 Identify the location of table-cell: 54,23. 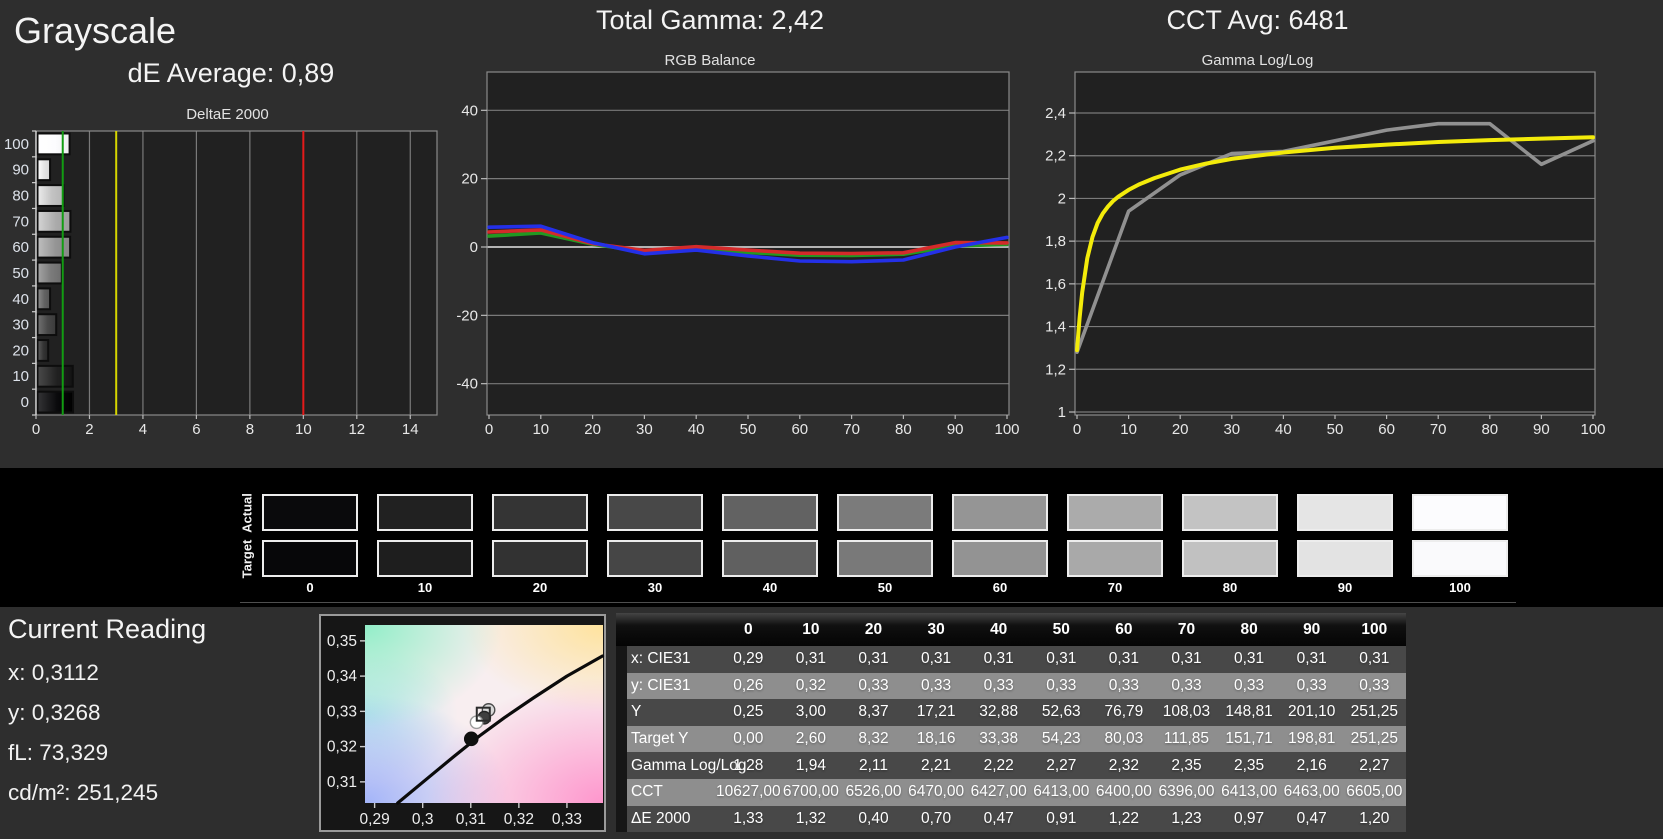
(1061, 739).